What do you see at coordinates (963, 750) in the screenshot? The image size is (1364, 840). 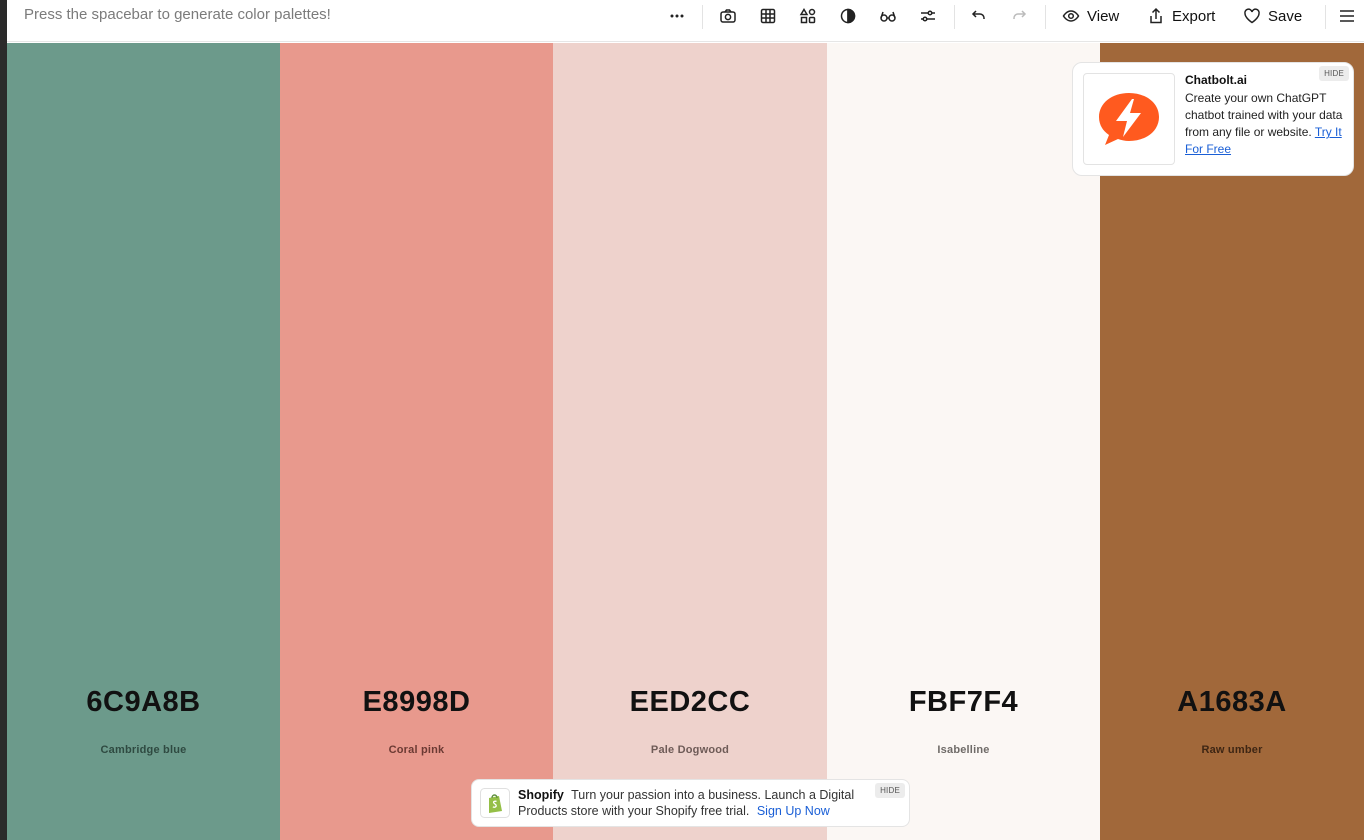 I see `color-name: Isabelline` at bounding box center [963, 750].